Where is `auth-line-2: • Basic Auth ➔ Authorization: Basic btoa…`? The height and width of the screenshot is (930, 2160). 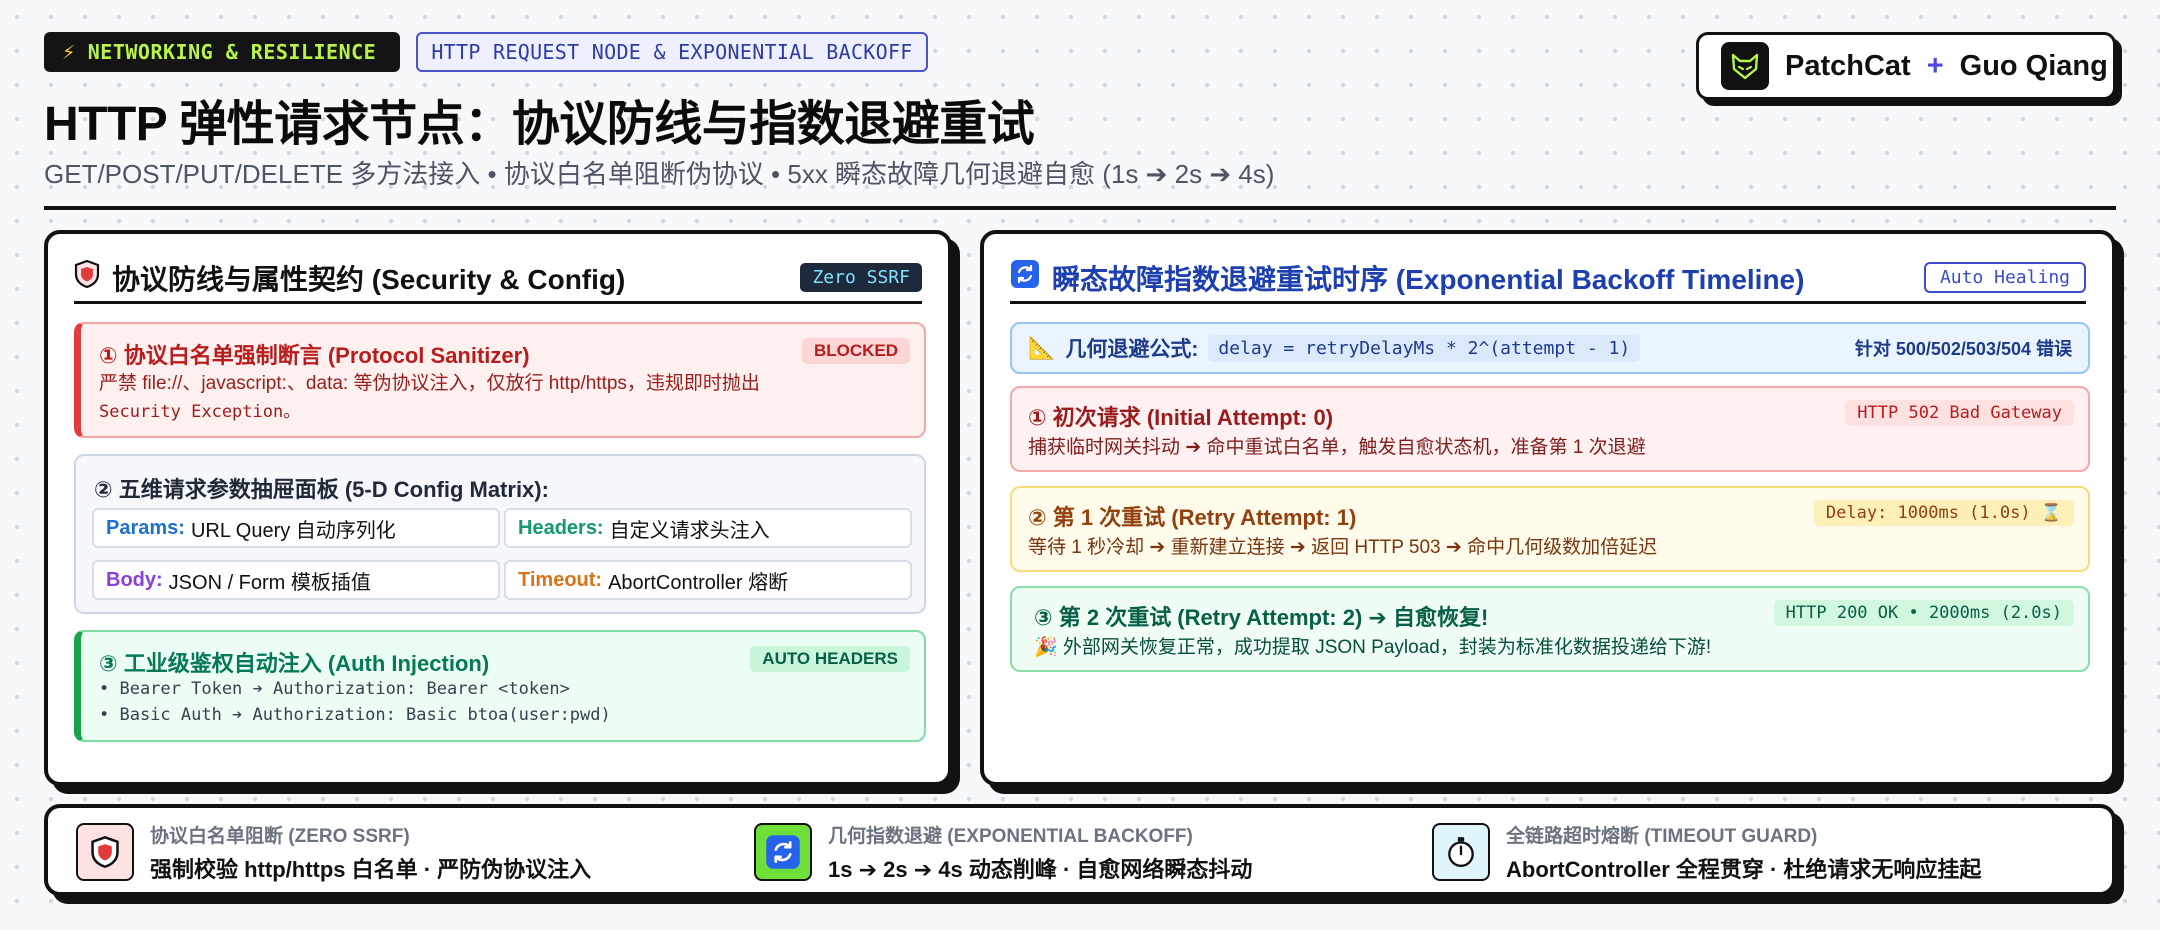 auth-line-2: • Basic Auth ➔ Authorization: Basic btoa… is located at coordinates (355, 715).